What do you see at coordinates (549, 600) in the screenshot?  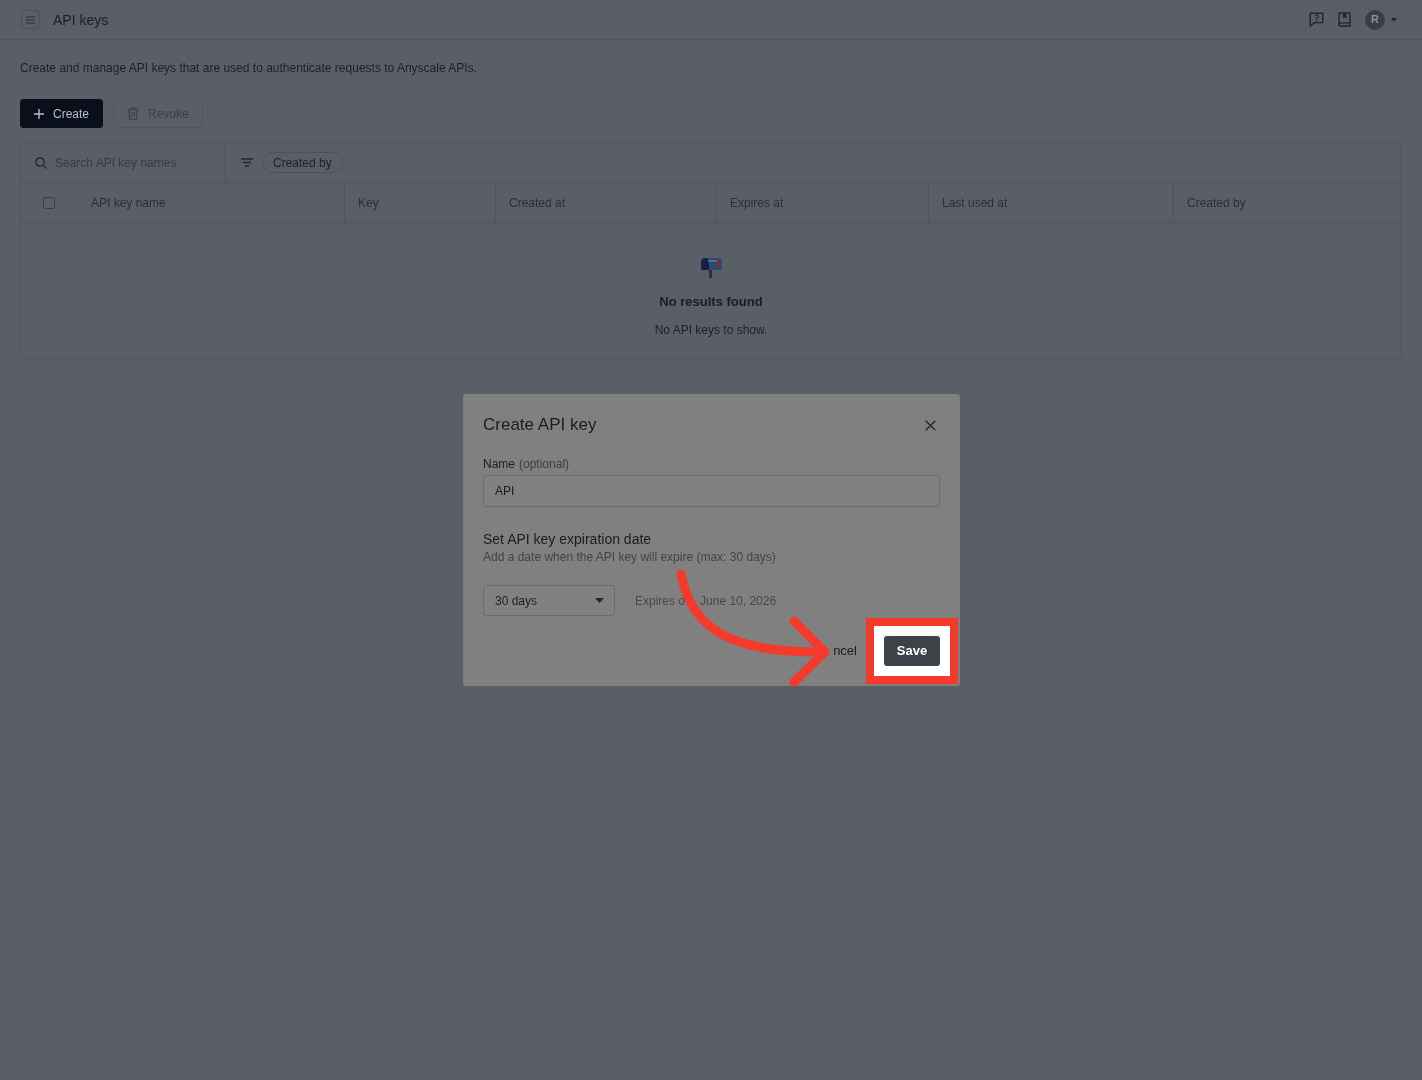 I see `duration-select: 30 days` at bounding box center [549, 600].